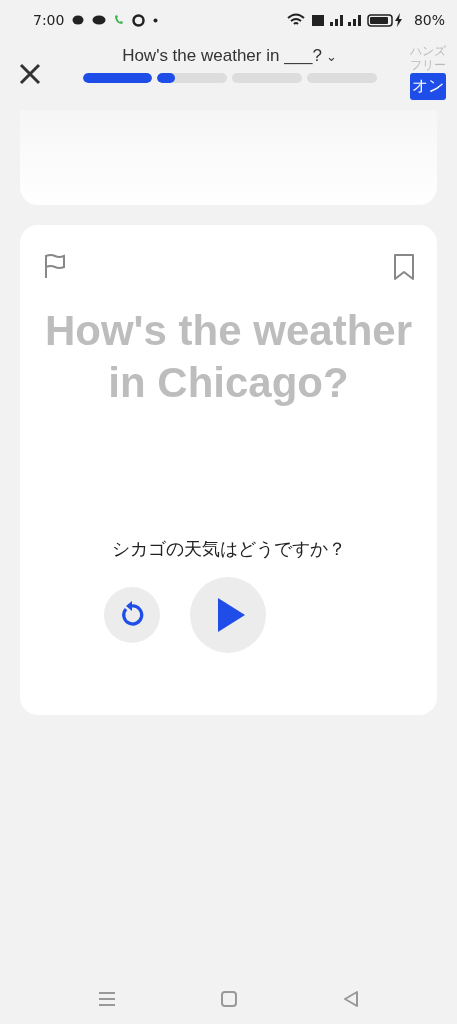  Describe the element at coordinates (139, 20) in the screenshot. I see `ring-icon` at that location.